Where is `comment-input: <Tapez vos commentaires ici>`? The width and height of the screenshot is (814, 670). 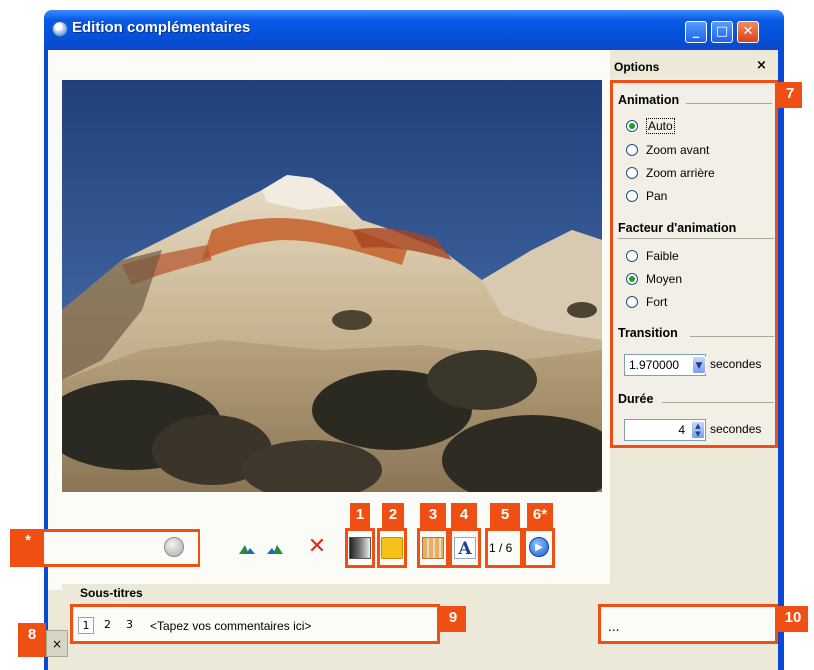 comment-input: <Tapez vos commentaires ici> is located at coordinates (290, 626).